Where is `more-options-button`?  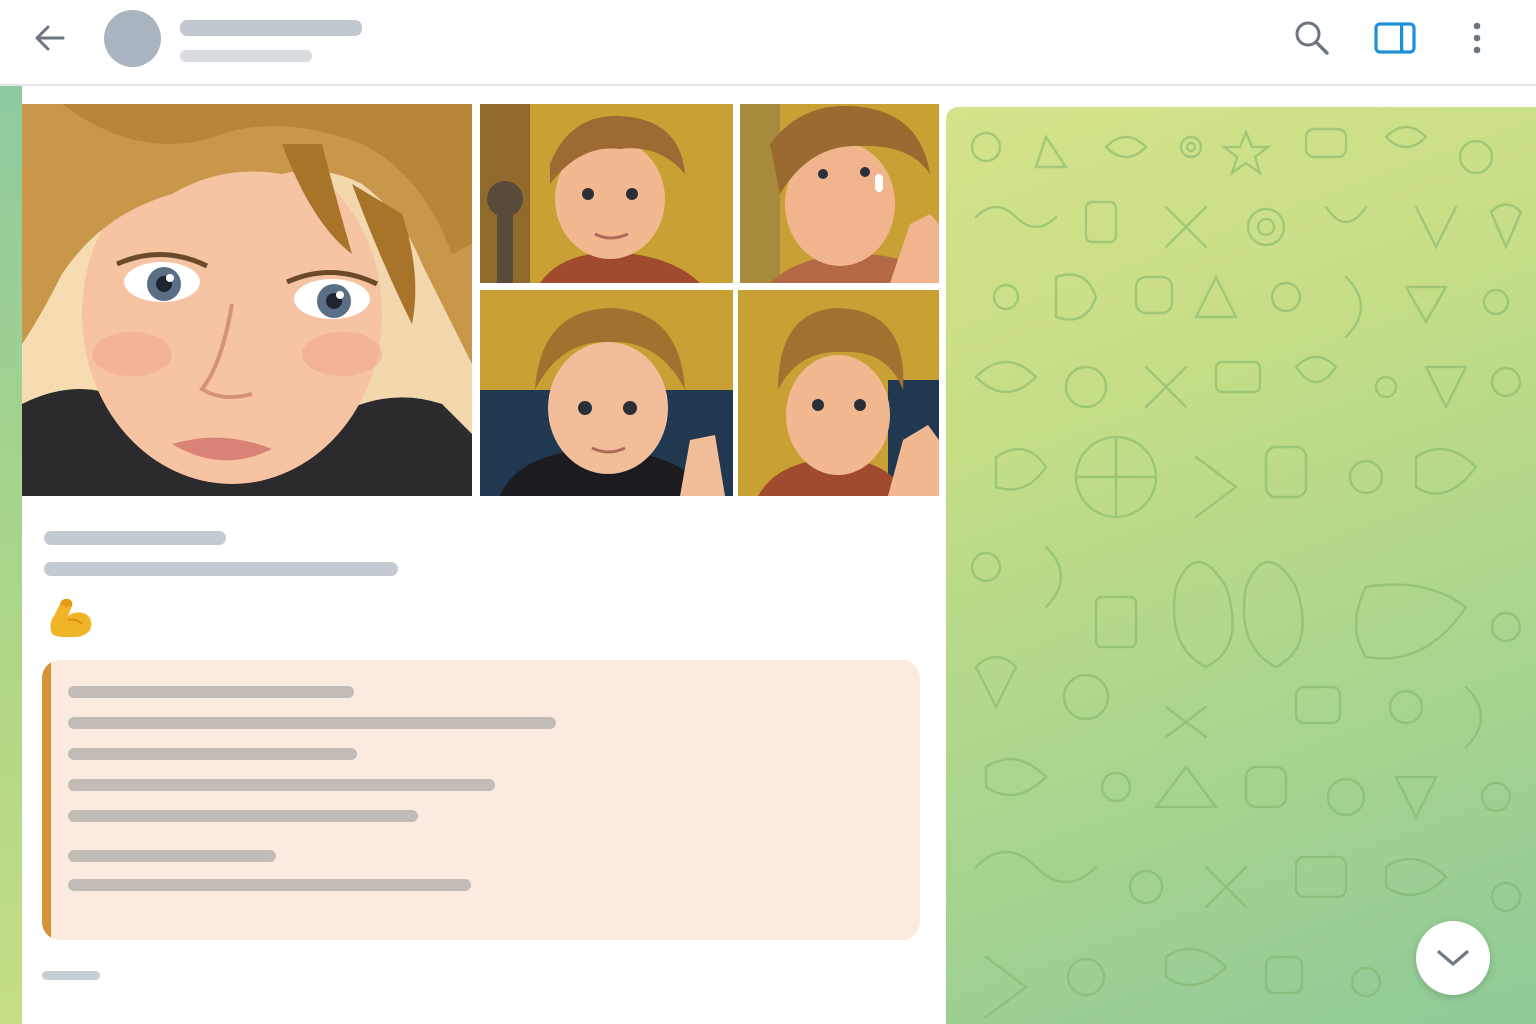
more-options-button is located at coordinates (1477, 38).